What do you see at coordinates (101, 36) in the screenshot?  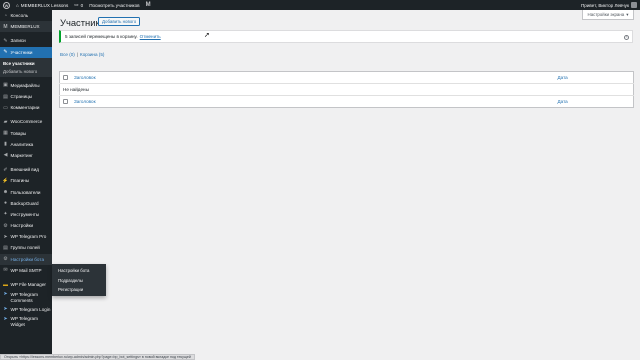 I see `notice-text: 5 записей перемещены в корзину.` at bounding box center [101, 36].